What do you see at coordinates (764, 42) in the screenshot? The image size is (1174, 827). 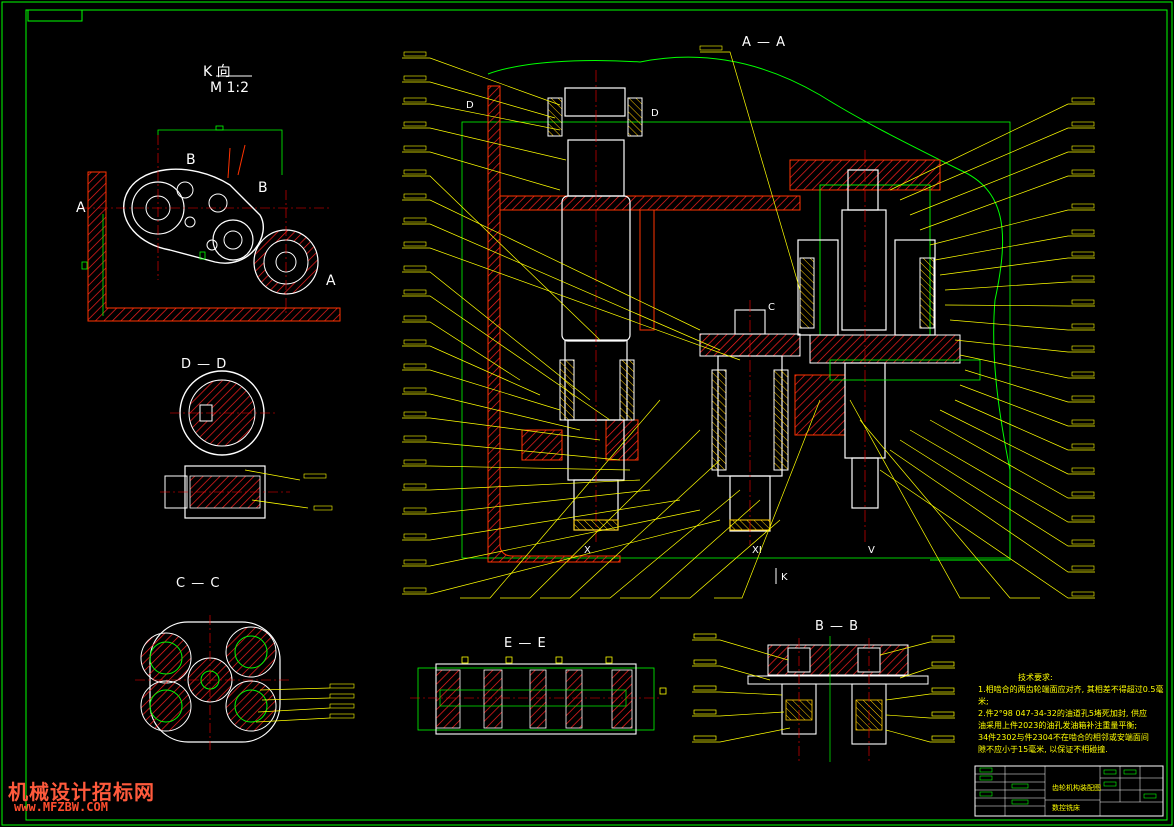 I see `a-view-title: A — A` at bounding box center [764, 42].